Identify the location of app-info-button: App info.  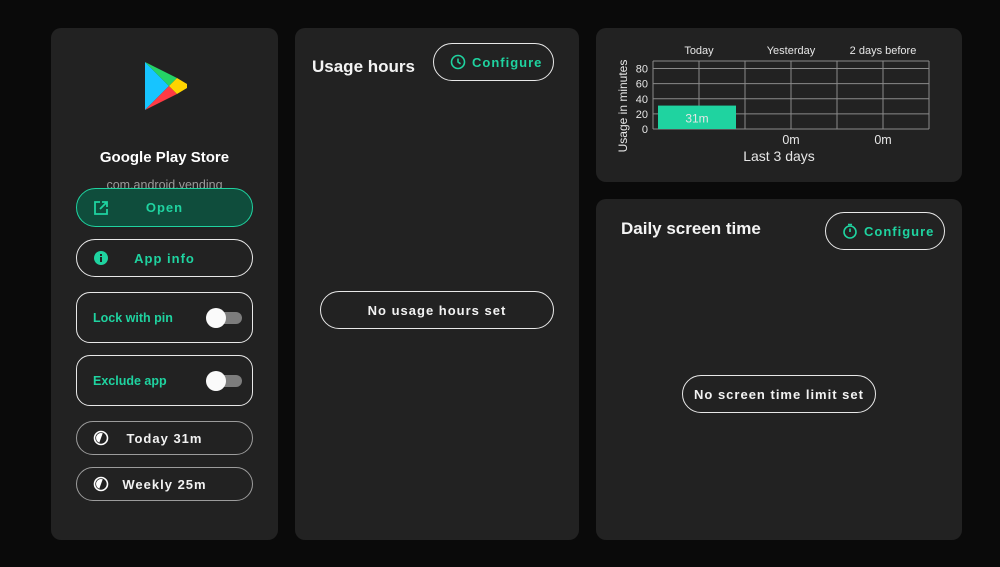
(164, 258).